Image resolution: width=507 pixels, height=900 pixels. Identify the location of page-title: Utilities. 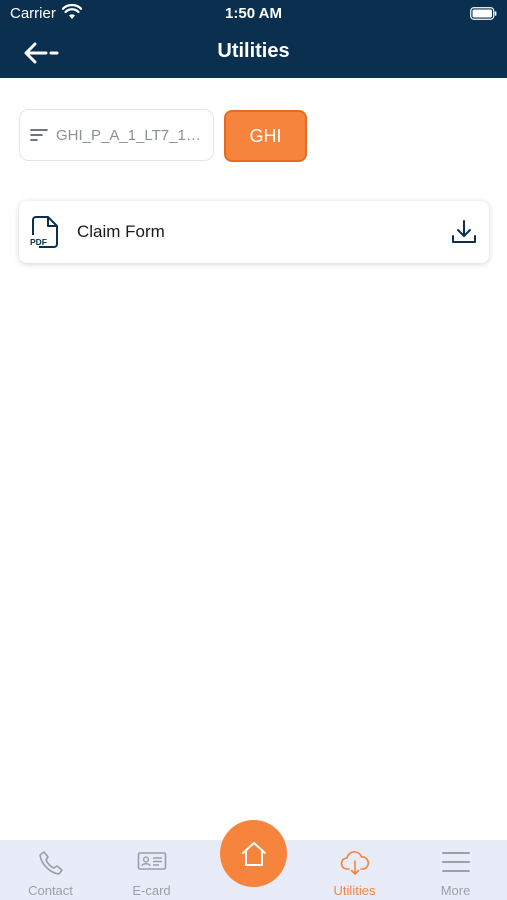
(253, 51).